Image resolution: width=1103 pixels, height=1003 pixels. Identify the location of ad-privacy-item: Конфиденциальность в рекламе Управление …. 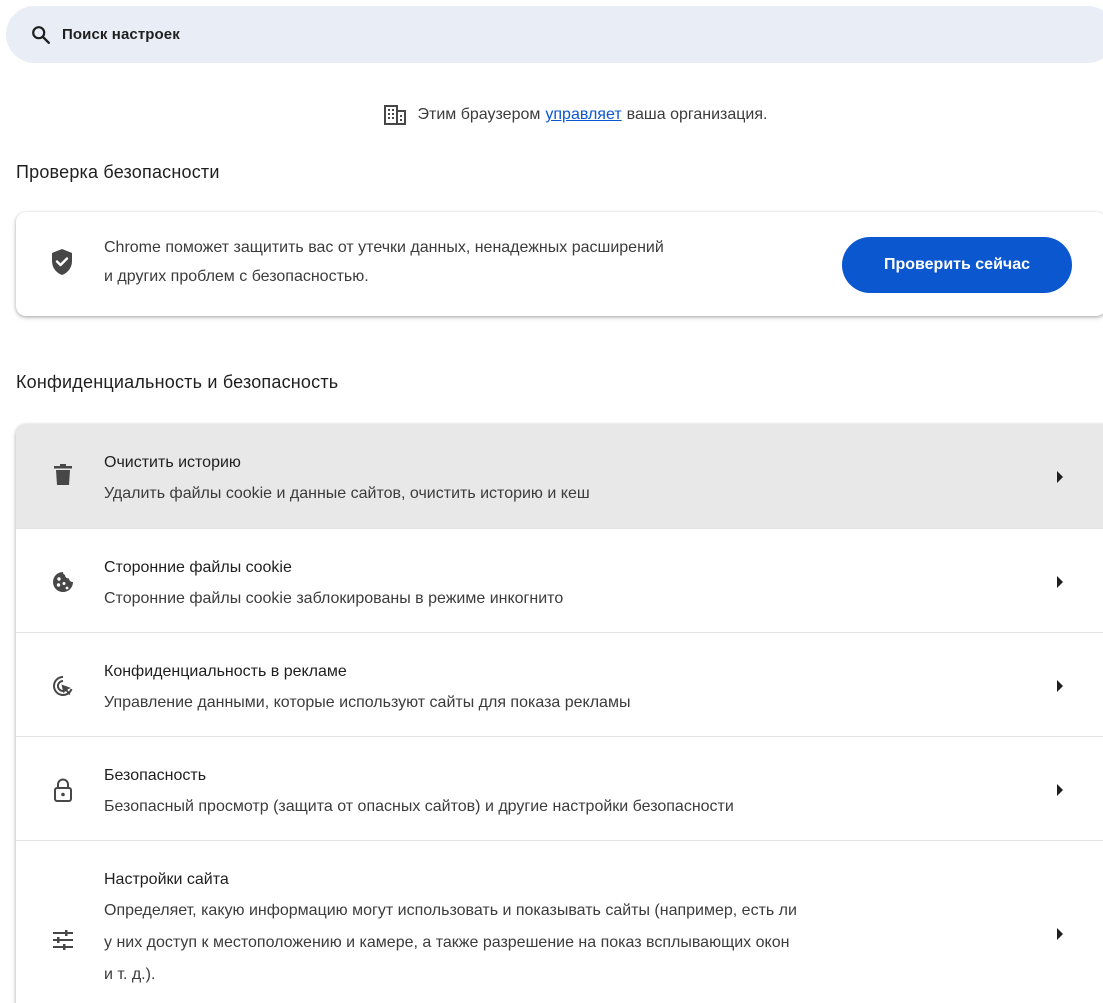
(559, 684).